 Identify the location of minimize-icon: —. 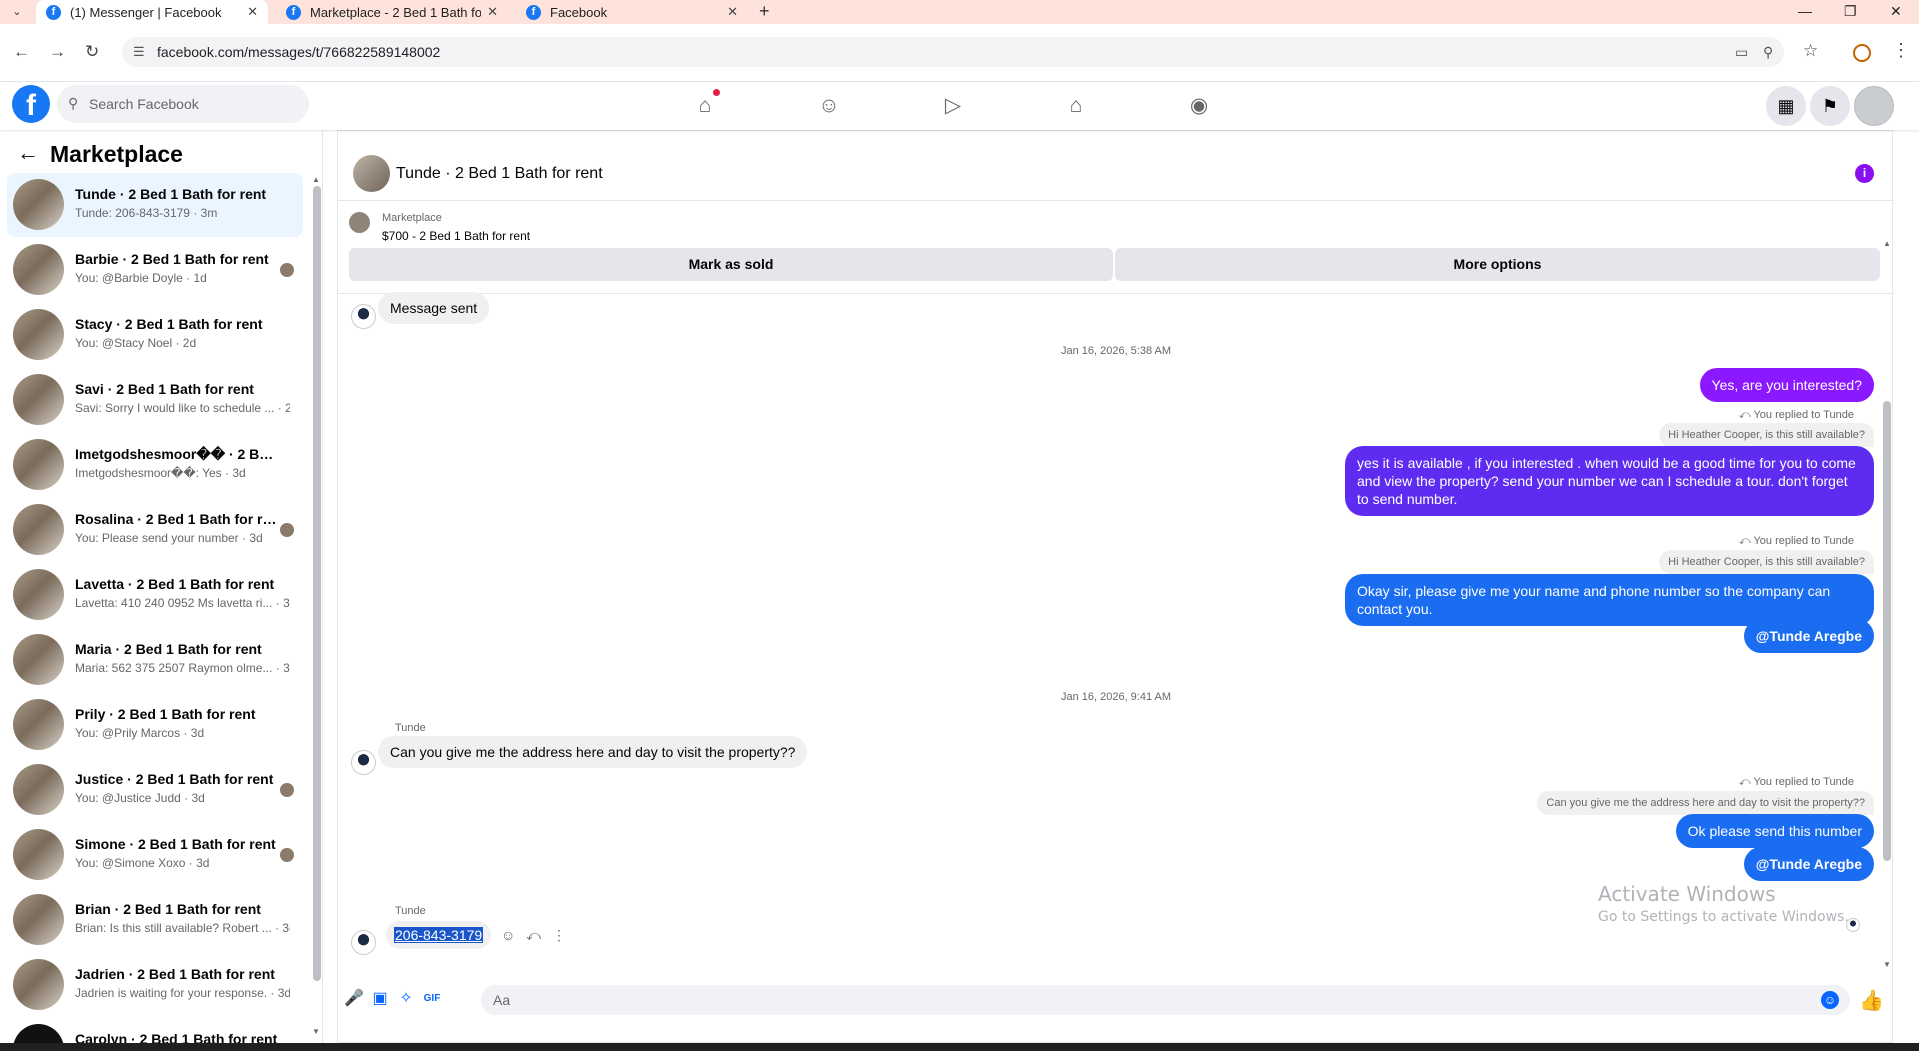
(1805, 11).